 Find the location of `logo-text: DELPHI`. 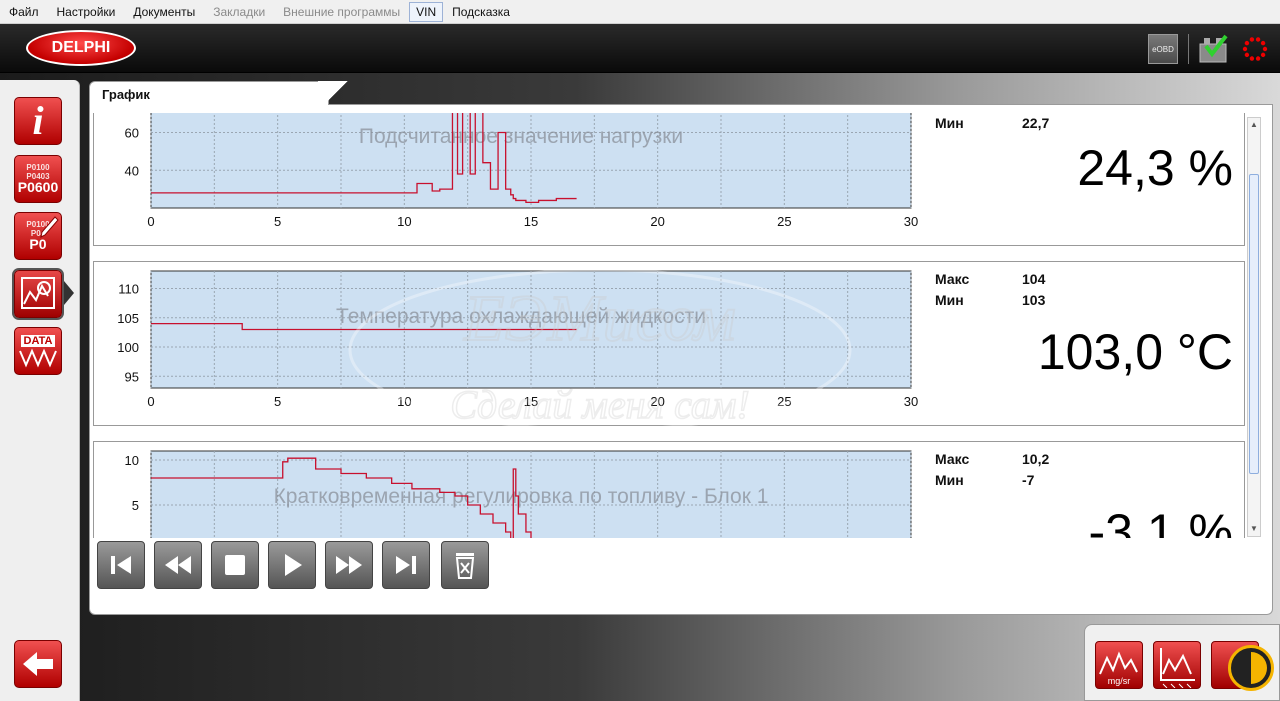

logo-text: DELPHI is located at coordinates (81, 47).